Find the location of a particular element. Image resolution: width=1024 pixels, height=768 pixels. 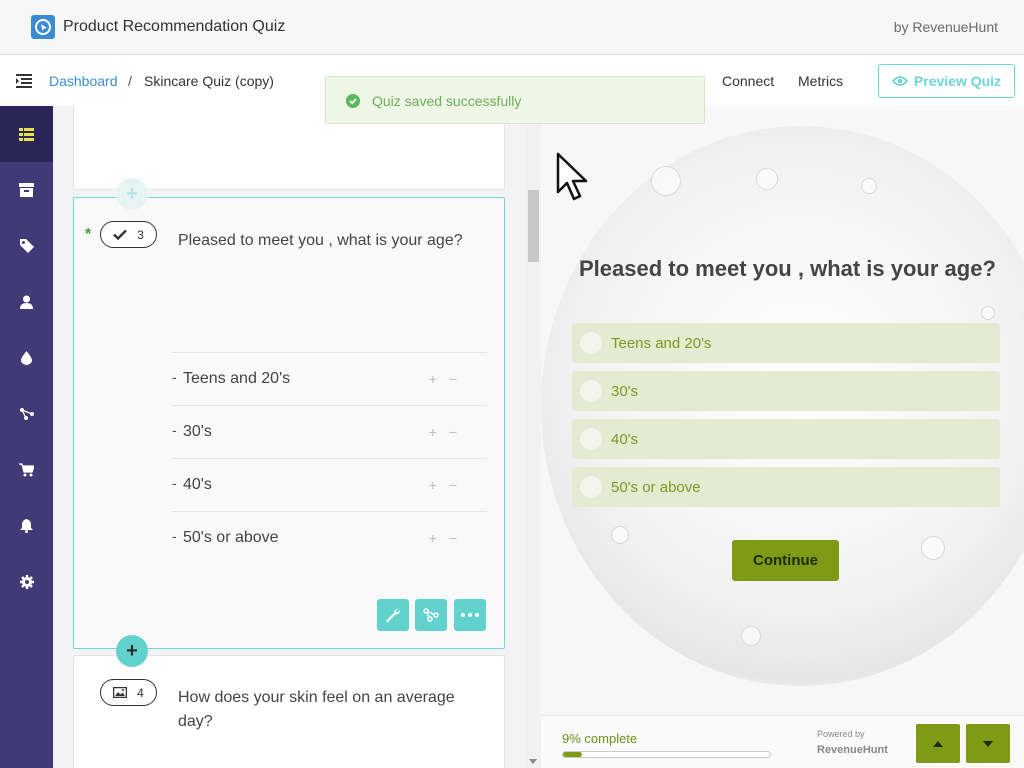

answer-row: - 40's + − is located at coordinates (329, 484).